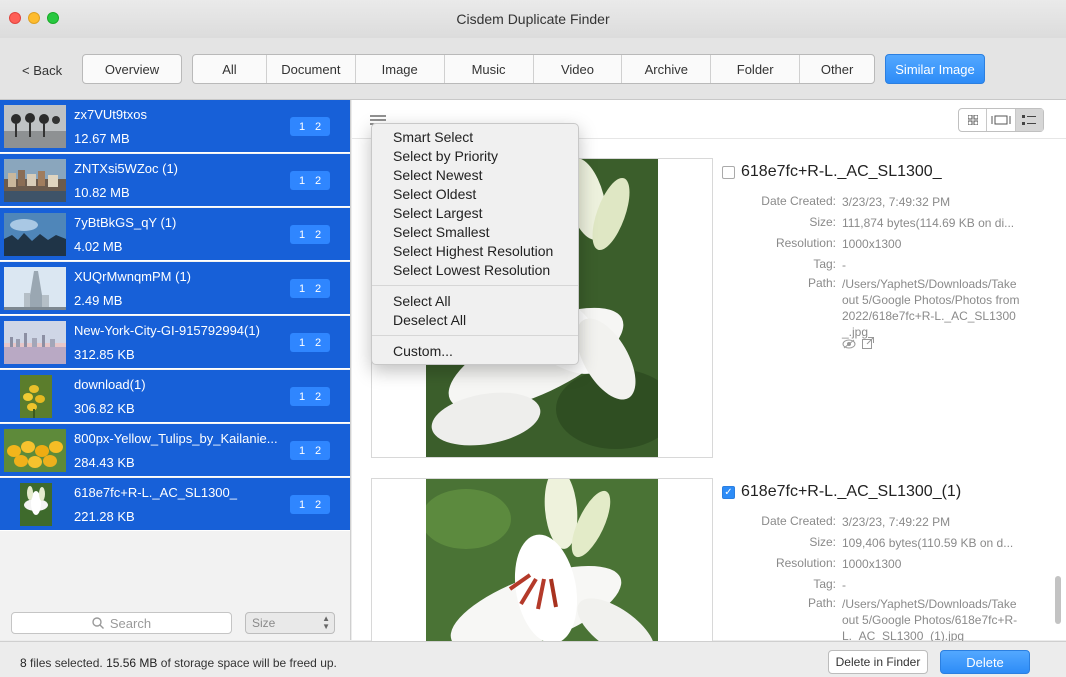  What do you see at coordinates (475, 137) in the screenshot?
I see `menu-item-smart-select: Smart Select` at bounding box center [475, 137].